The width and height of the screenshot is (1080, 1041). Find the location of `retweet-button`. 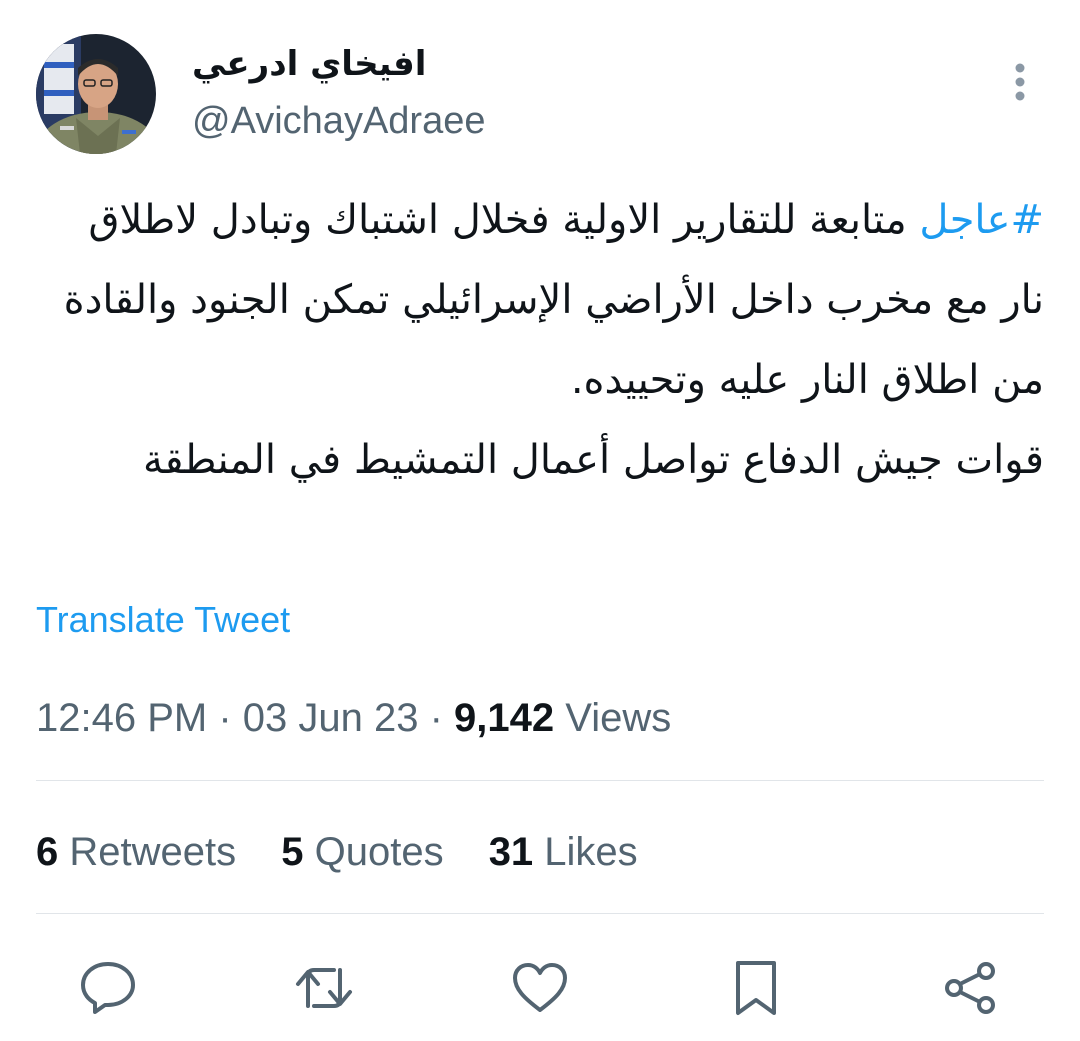

retweet-button is located at coordinates (324, 988).